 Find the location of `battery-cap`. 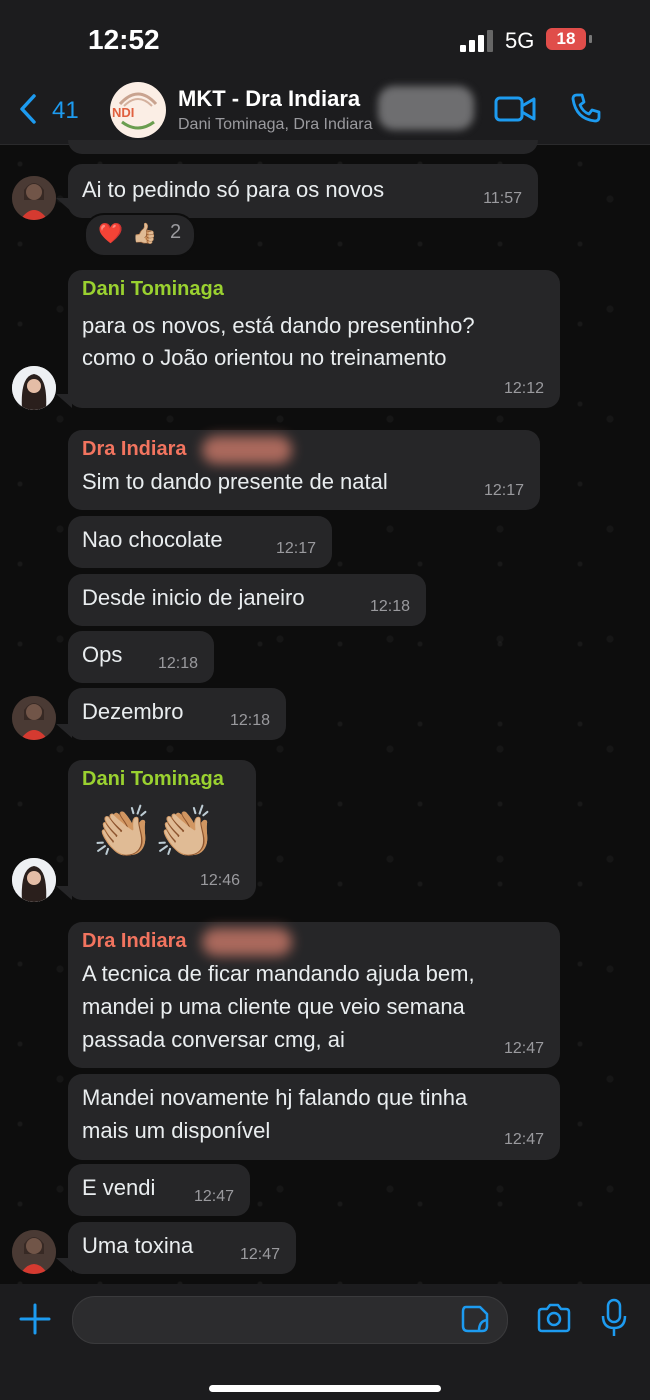

battery-cap is located at coordinates (590, 39).